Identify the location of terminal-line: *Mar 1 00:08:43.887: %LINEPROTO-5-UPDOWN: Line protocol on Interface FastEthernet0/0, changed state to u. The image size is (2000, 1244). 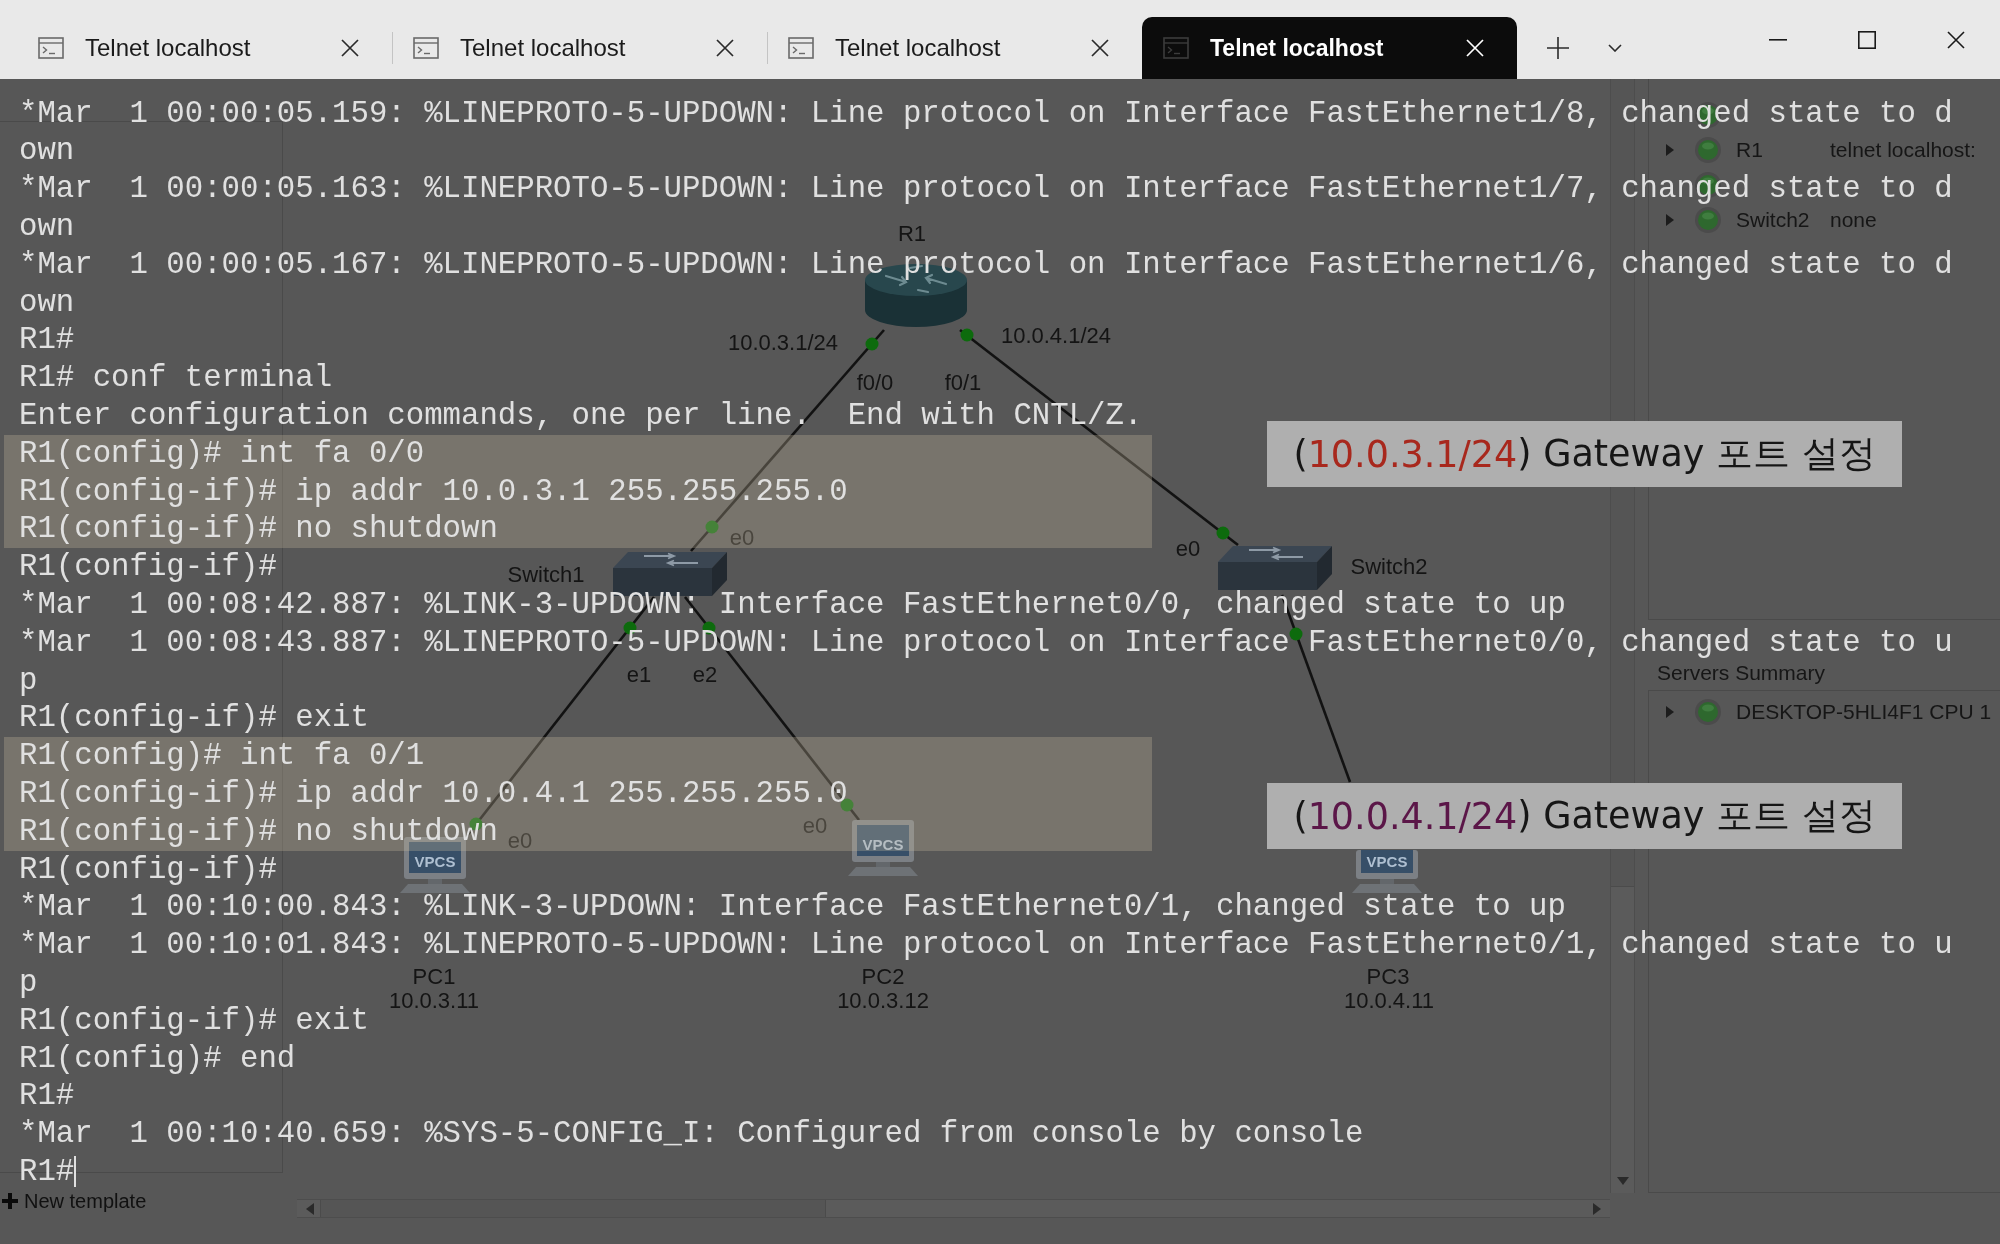
(986, 642).